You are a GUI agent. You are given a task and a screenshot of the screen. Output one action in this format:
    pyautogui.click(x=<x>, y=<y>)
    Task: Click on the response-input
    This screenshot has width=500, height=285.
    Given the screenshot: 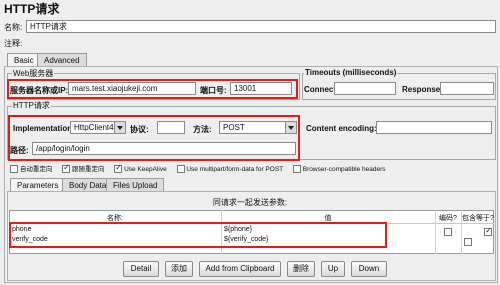 What is the action you would take?
    pyautogui.click(x=467, y=88)
    